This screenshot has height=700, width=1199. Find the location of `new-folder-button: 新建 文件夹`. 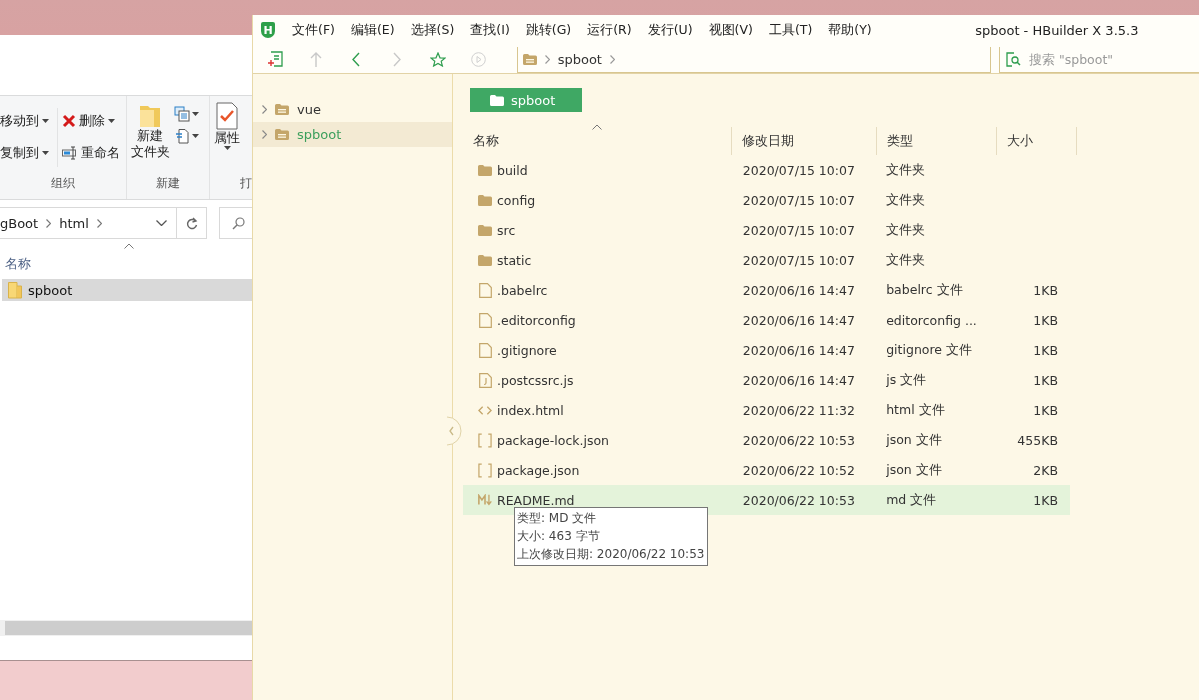

new-folder-button: 新建 文件夹 is located at coordinates (150, 138).